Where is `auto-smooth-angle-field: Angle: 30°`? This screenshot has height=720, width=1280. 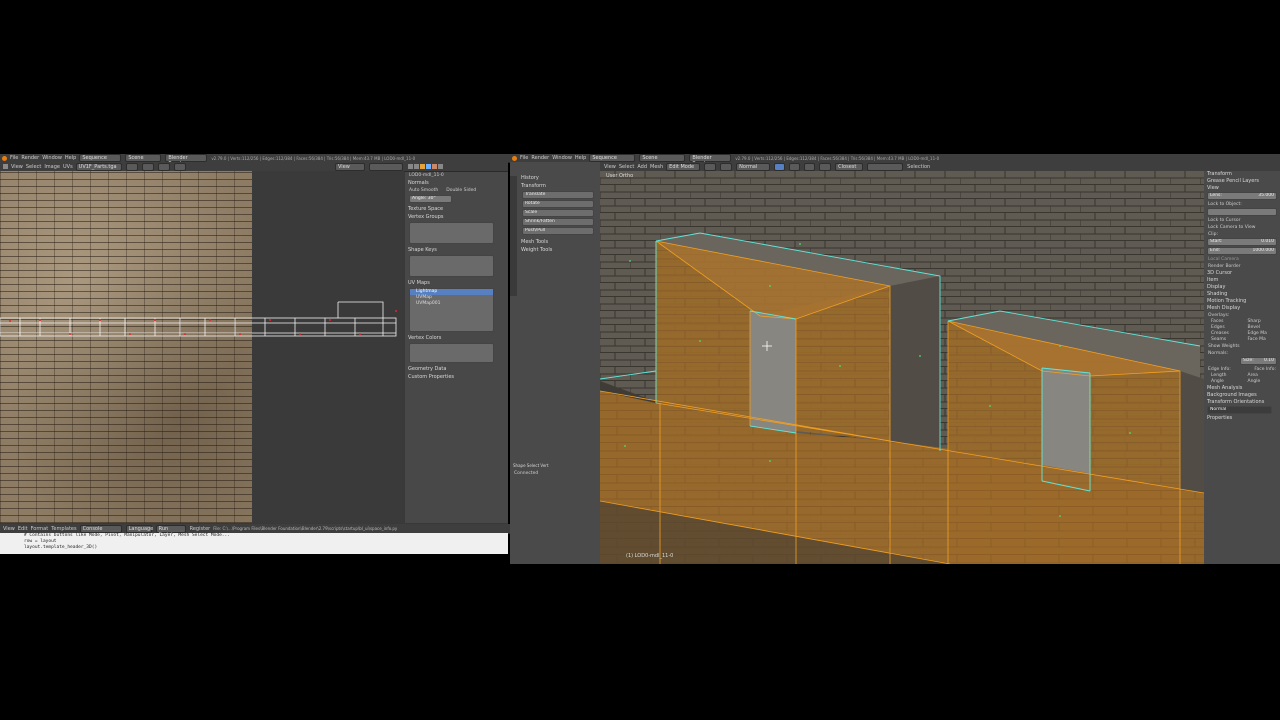 auto-smooth-angle-field: Angle: 30° is located at coordinates (430, 199).